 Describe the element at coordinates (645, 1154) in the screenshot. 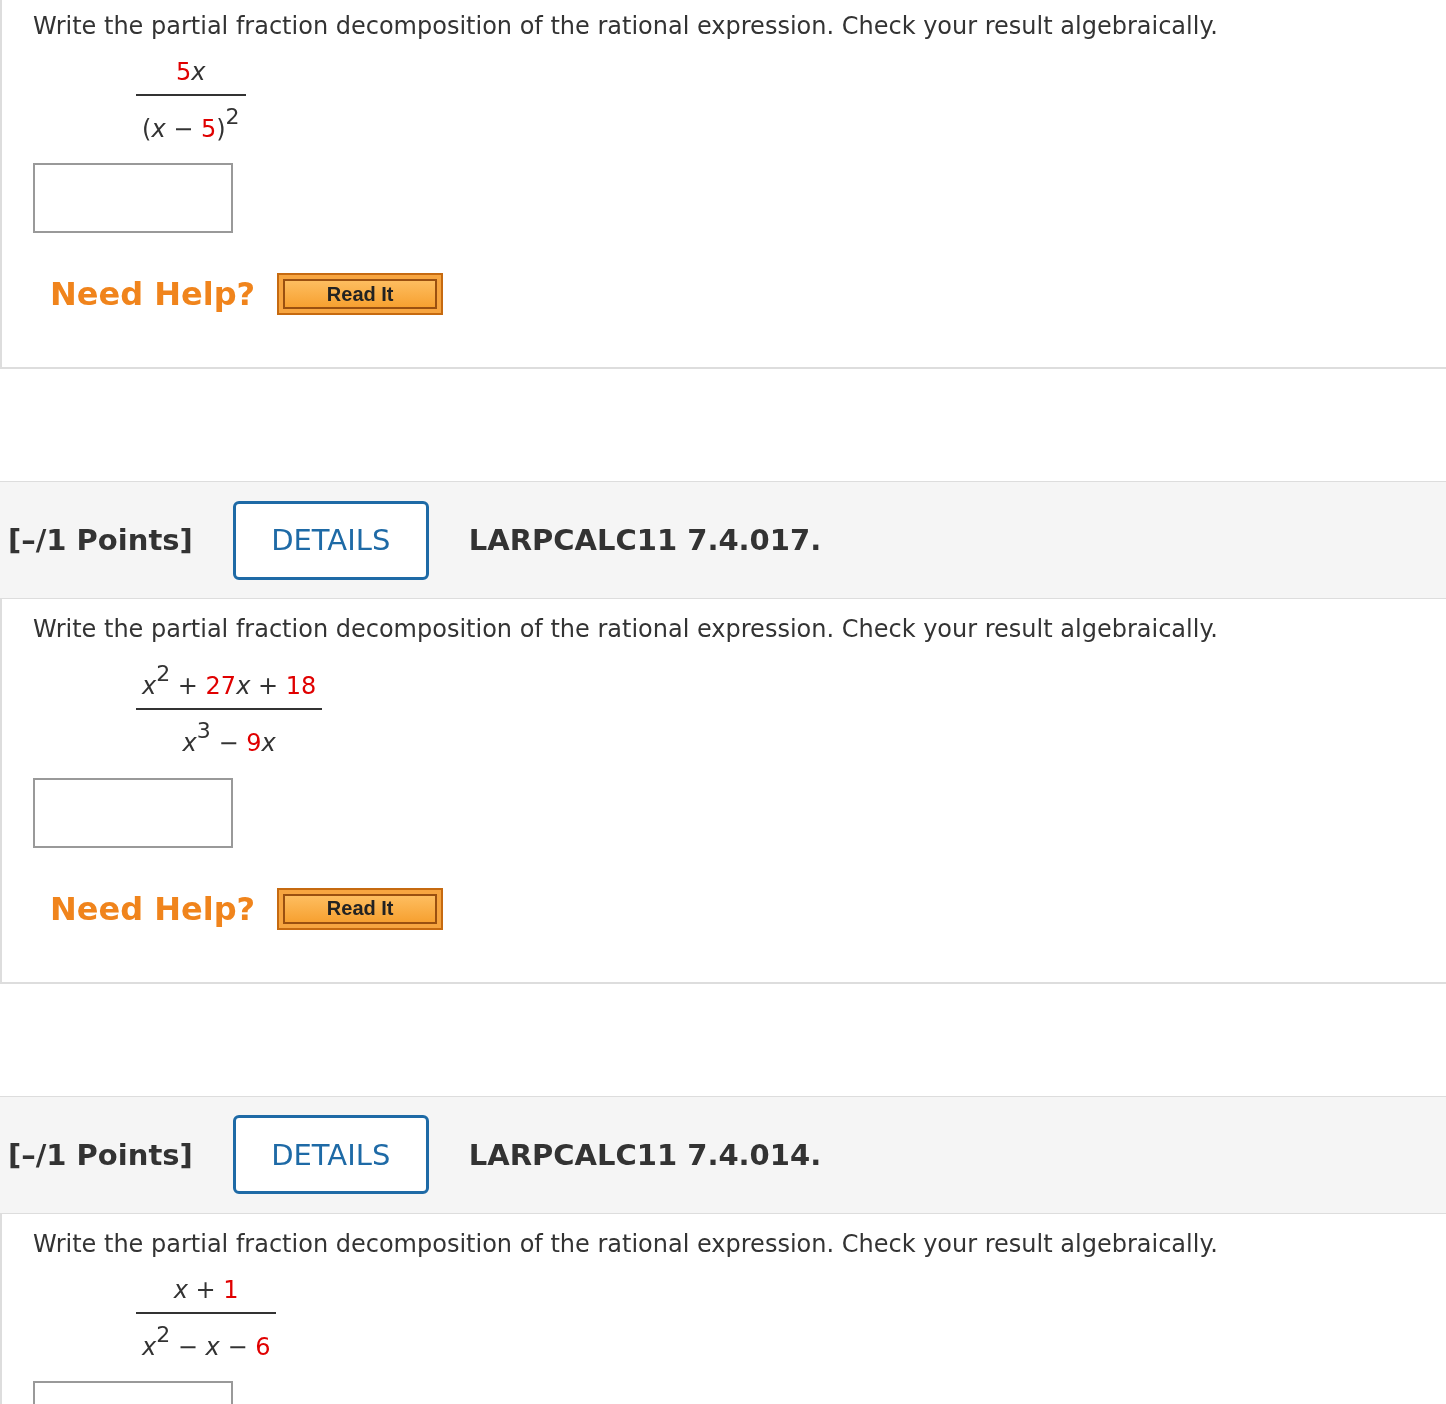

I see `problem-code: LARPCALC11 7.4.014.` at that location.